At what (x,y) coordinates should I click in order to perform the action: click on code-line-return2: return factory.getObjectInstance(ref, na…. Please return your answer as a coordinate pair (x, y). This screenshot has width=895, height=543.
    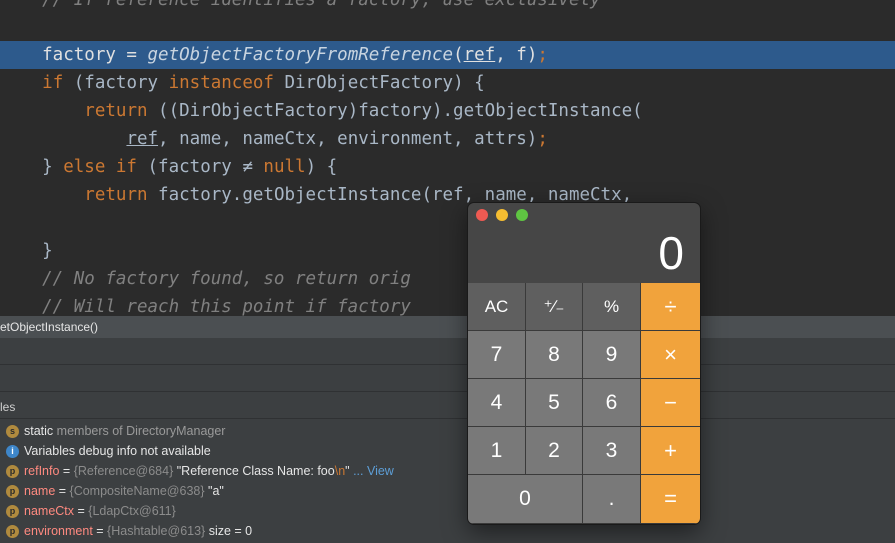
    Looking at the image, I should click on (358, 195).